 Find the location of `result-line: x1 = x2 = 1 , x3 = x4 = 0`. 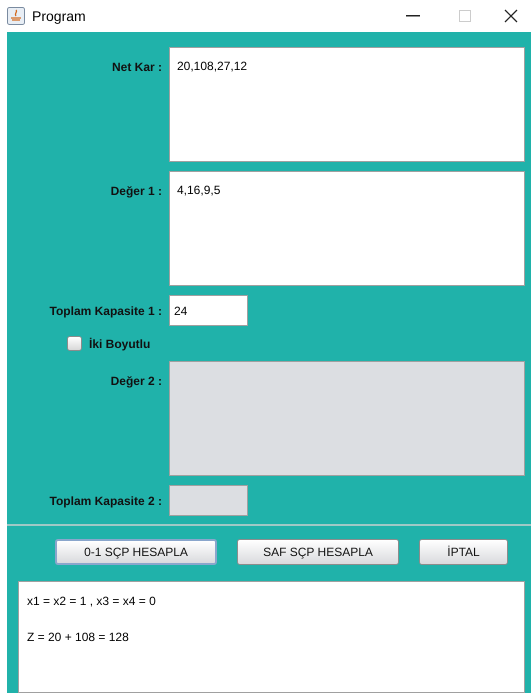

result-line: x1 = x2 = 1 , x3 = x4 = 0 is located at coordinates (92, 601).